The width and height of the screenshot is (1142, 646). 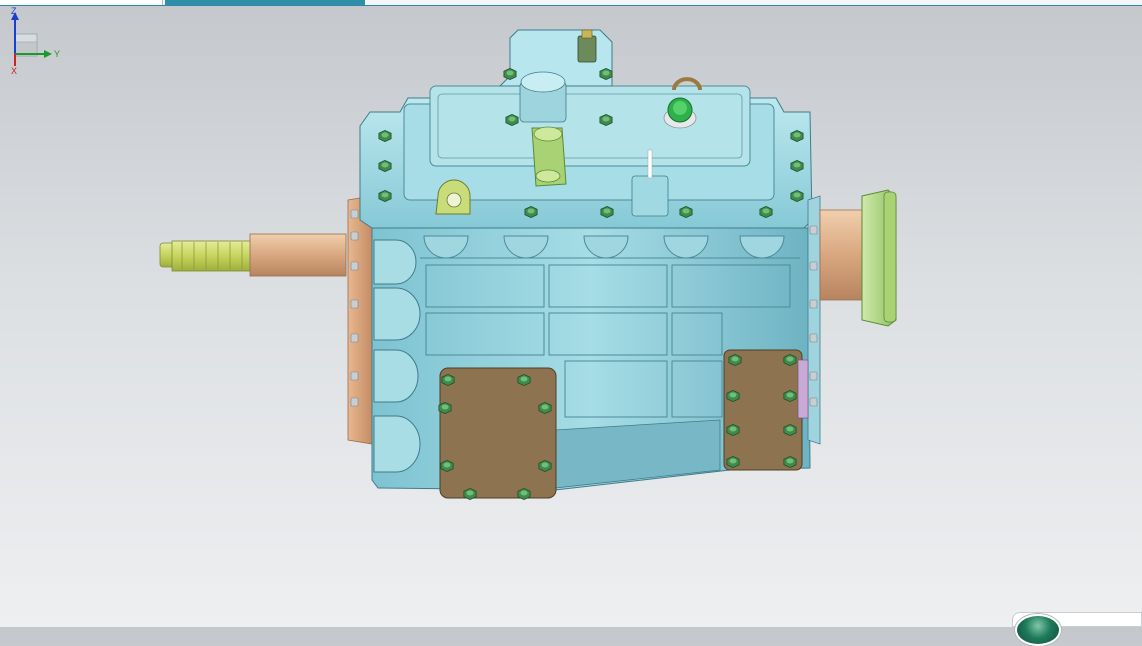 I want to click on active-document-tab, so click(x=265, y=2).